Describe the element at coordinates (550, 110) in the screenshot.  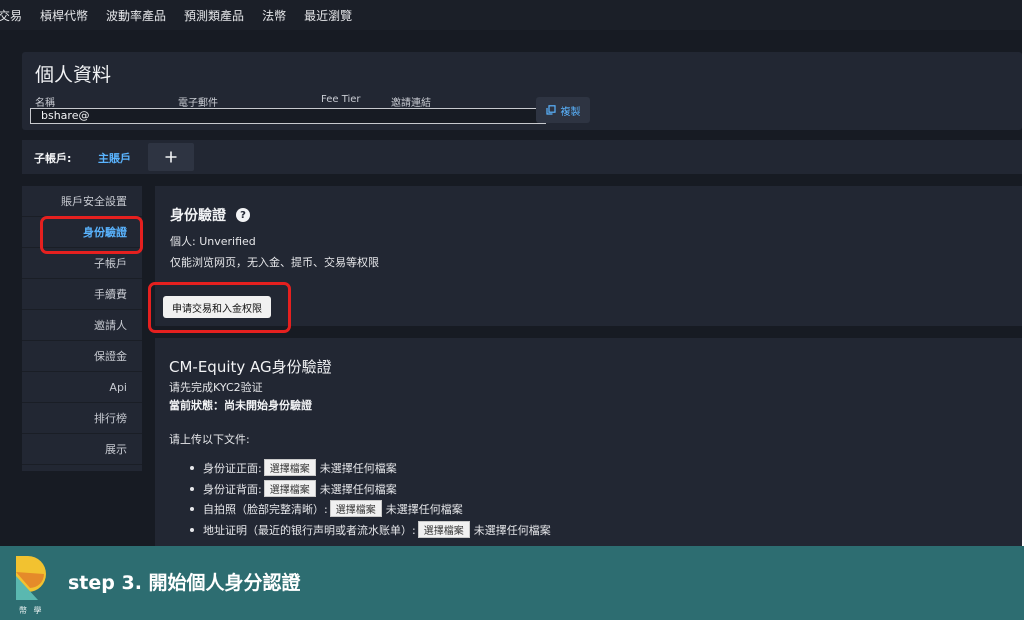
I see `copy-icon` at that location.